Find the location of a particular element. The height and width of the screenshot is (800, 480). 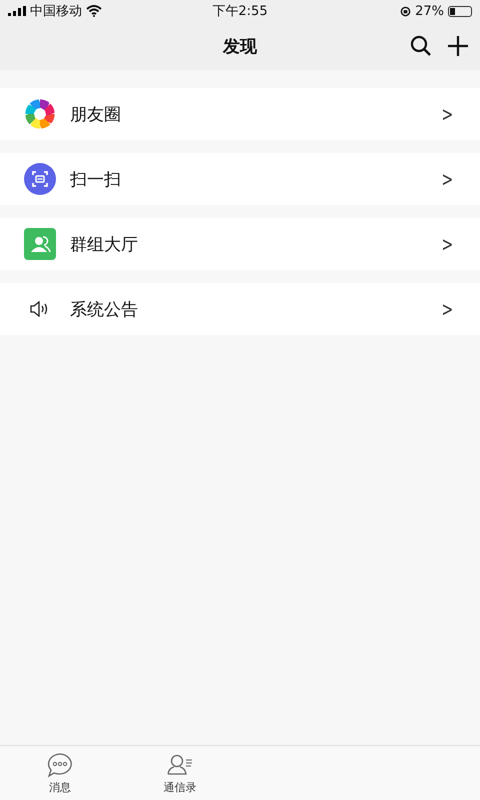

battery-icon is located at coordinates (460, 11).